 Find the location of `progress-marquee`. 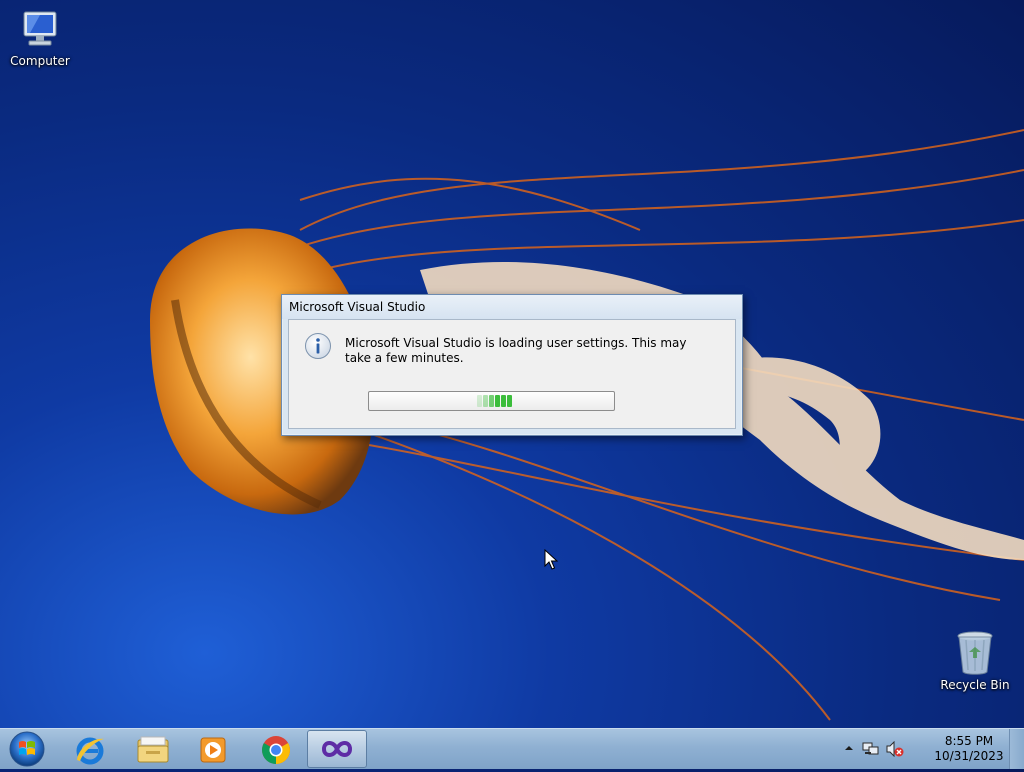

progress-marquee is located at coordinates (494, 401).